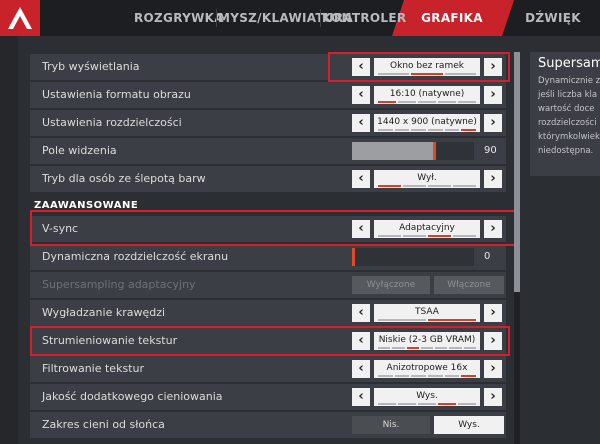  Describe the element at coordinates (391, 425) in the screenshot. I see `option-low-button: Nis.` at that location.